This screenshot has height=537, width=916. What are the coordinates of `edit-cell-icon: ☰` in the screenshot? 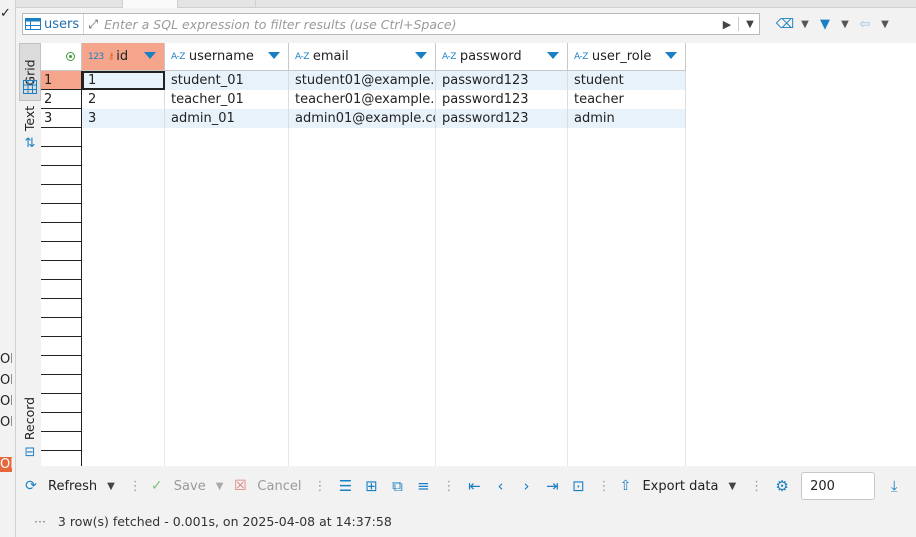 It's located at (345, 486).